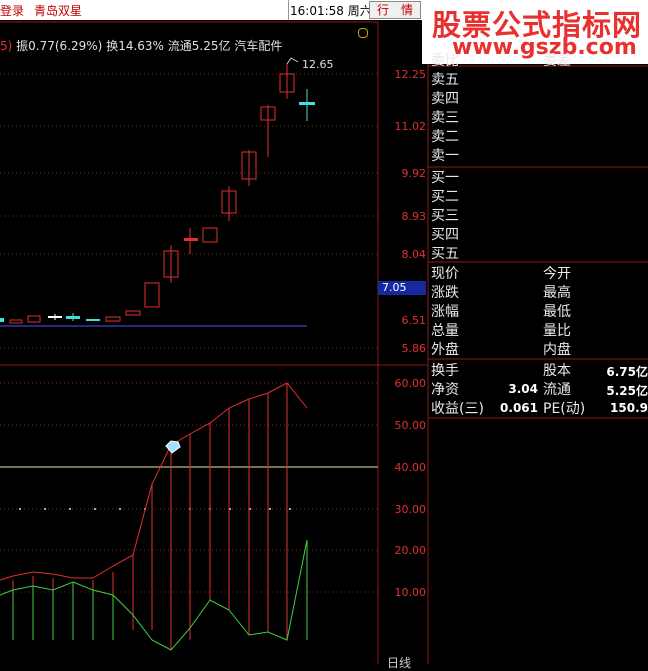  What do you see at coordinates (414, 320) in the screenshot?
I see `price-label: 6.51` at bounding box center [414, 320].